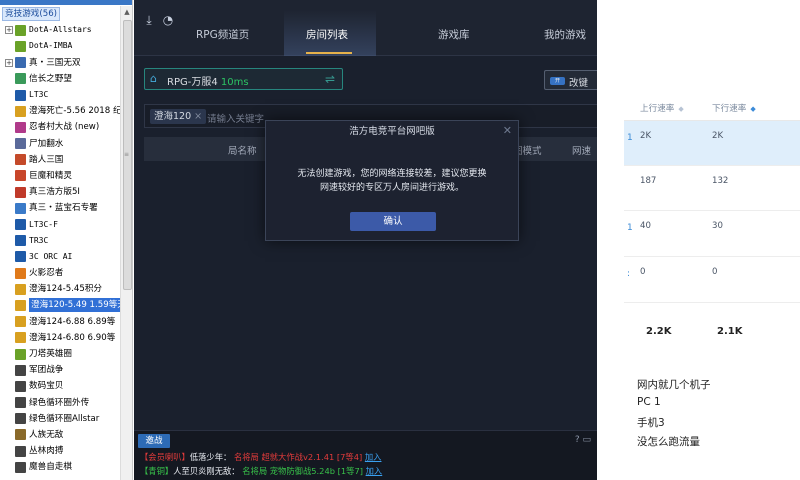  What do you see at coordinates (507, 131) in the screenshot?
I see `close-icon: ✕` at bounding box center [507, 131].